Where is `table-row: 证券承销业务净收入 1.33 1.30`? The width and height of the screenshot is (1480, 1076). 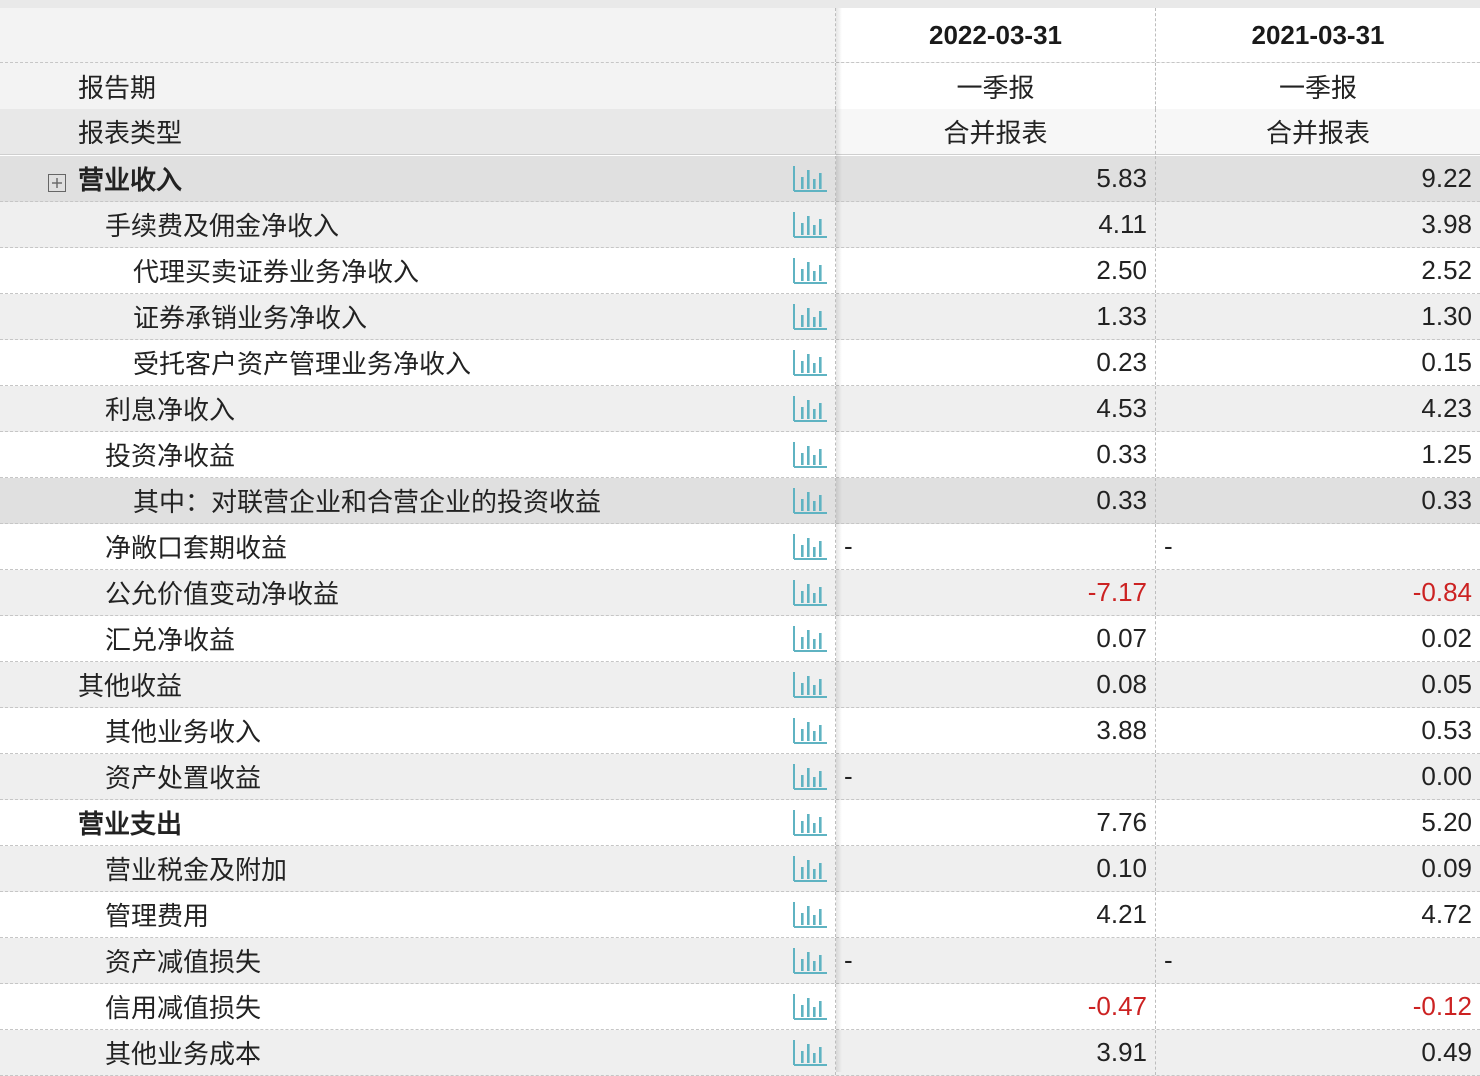 table-row: 证券承销业务净收入 1.33 1.30 is located at coordinates (740, 317).